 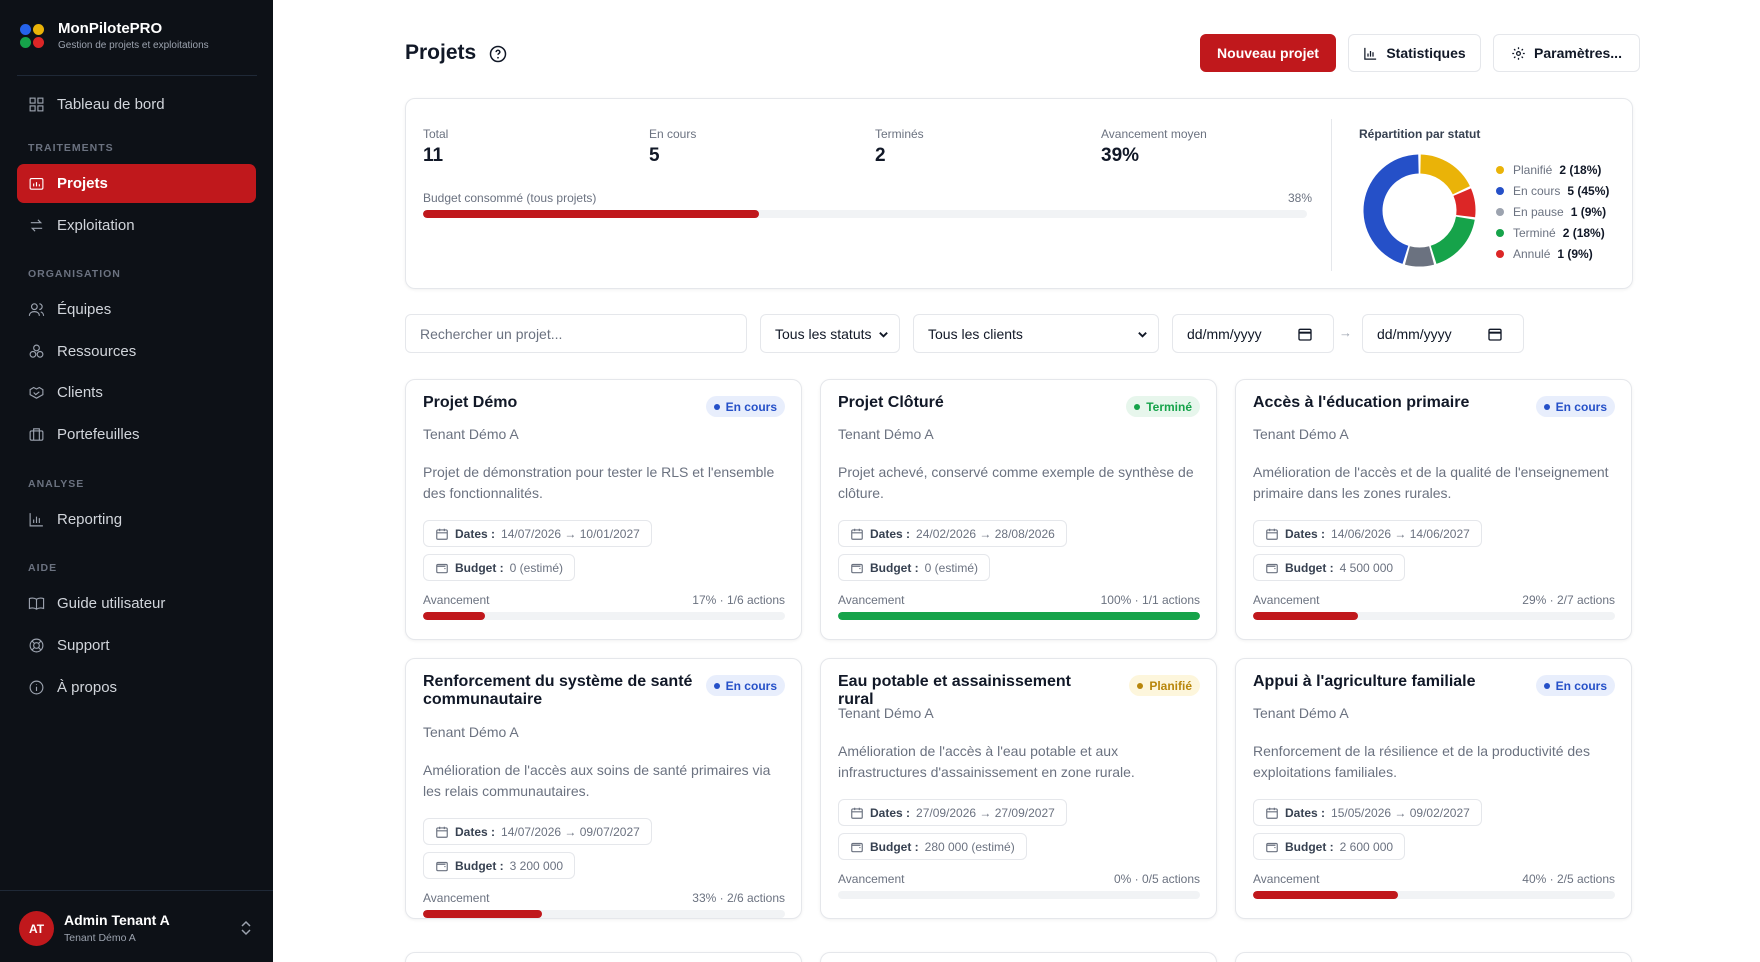 What do you see at coordinates (1329, 567) in the screenshot?
I see `budget-chip: Budget : 4 500 000` at bounding box center [1329, 567].